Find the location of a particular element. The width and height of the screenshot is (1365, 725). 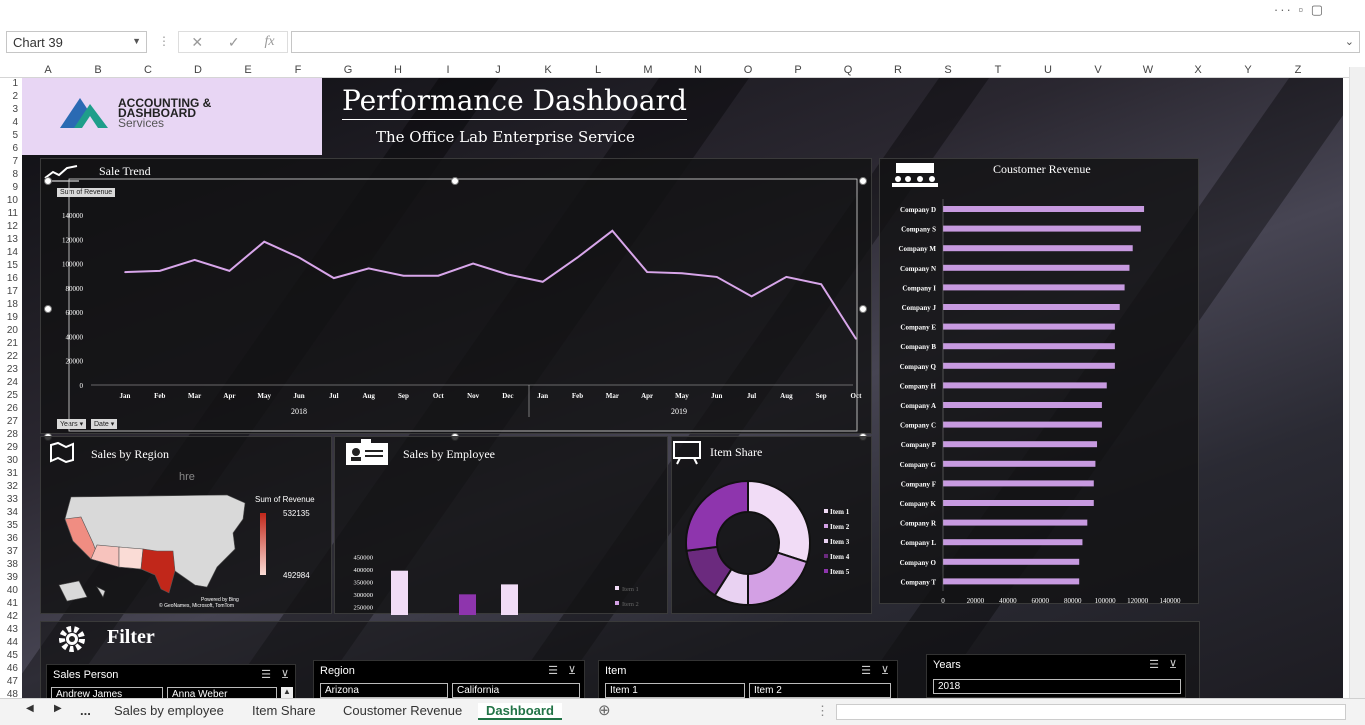

row-header: 19 is located at coordinates (9, 317).